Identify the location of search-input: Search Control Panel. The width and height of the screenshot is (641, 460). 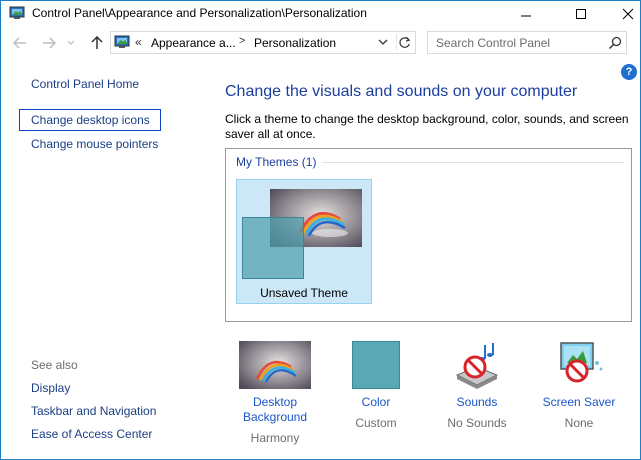
(527, 42).